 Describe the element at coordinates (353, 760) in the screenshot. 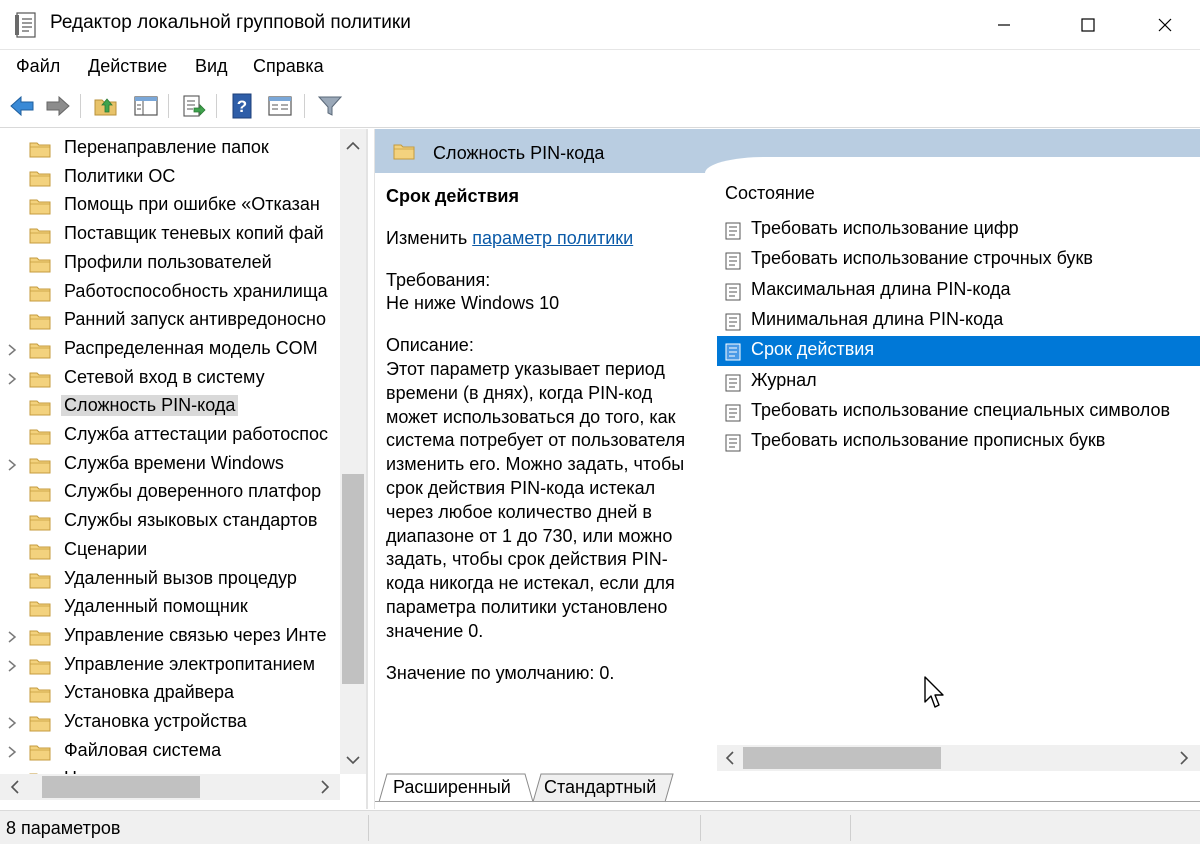

I see `scroll-down-icon` at that location.